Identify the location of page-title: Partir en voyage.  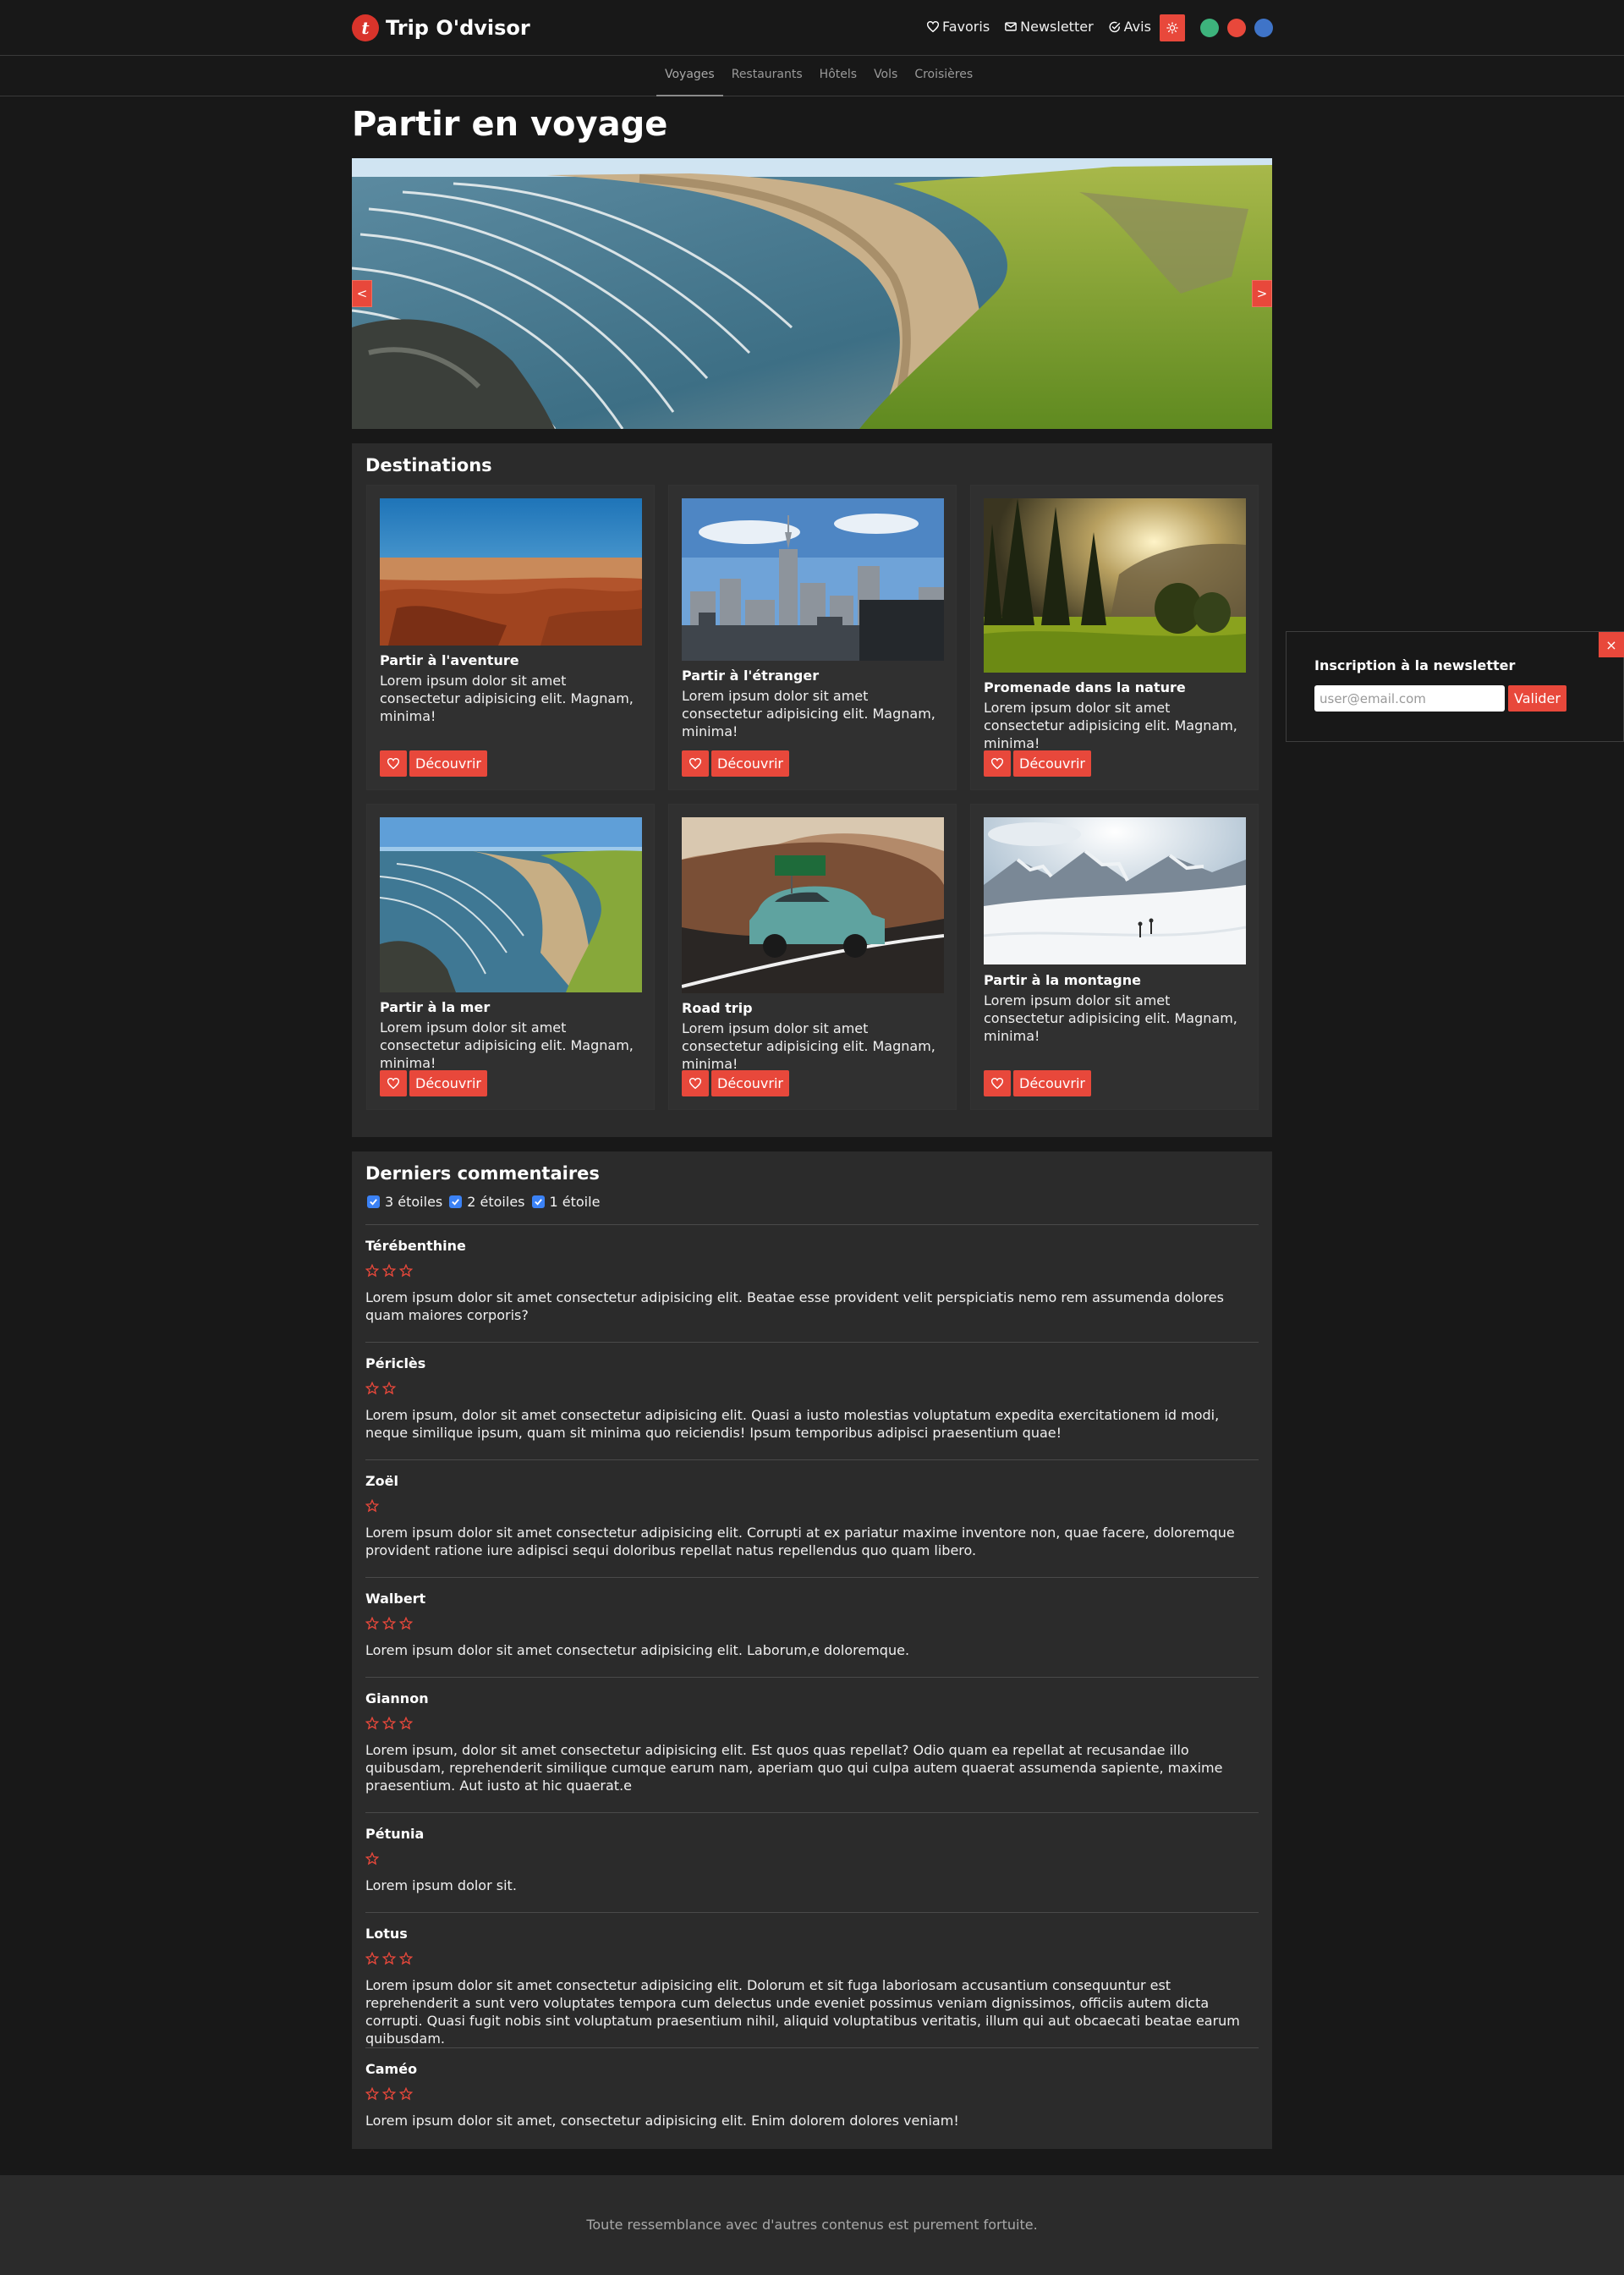
(510, 124).